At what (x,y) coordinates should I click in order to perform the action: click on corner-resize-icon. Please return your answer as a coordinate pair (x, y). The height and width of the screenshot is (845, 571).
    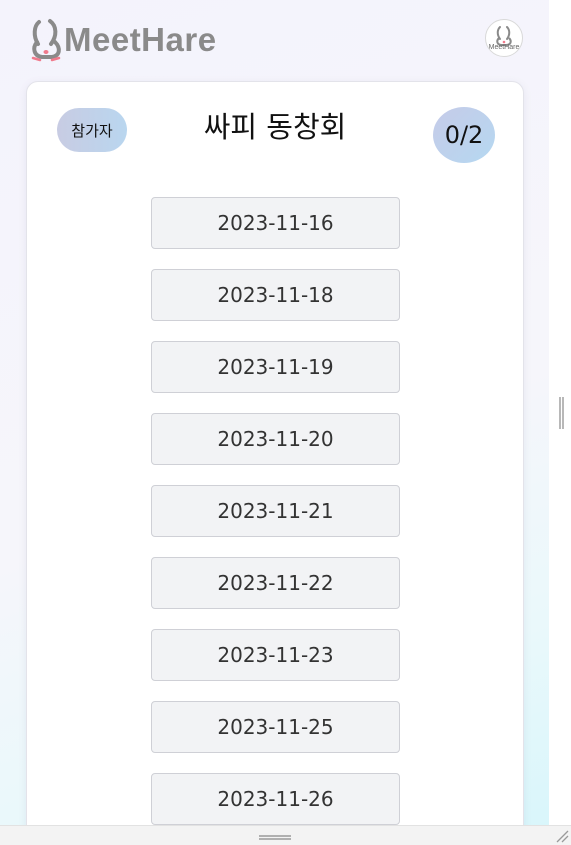
    Looking at the image, I should click on (562, 836).